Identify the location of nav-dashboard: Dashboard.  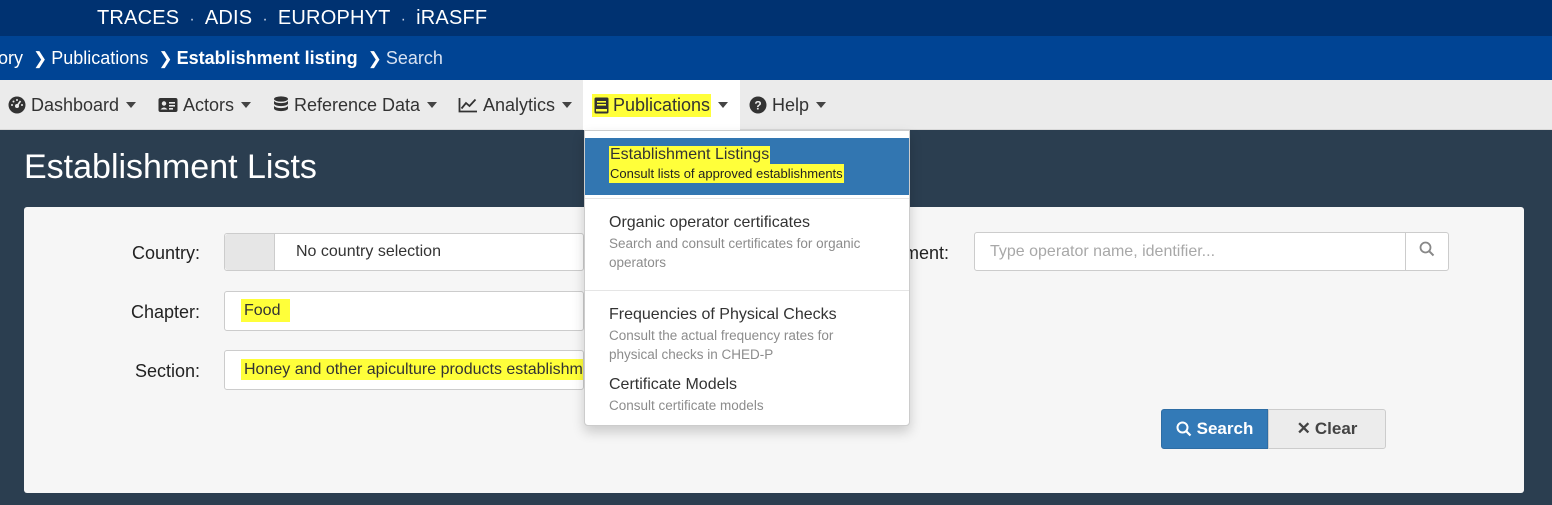
(72, 105).